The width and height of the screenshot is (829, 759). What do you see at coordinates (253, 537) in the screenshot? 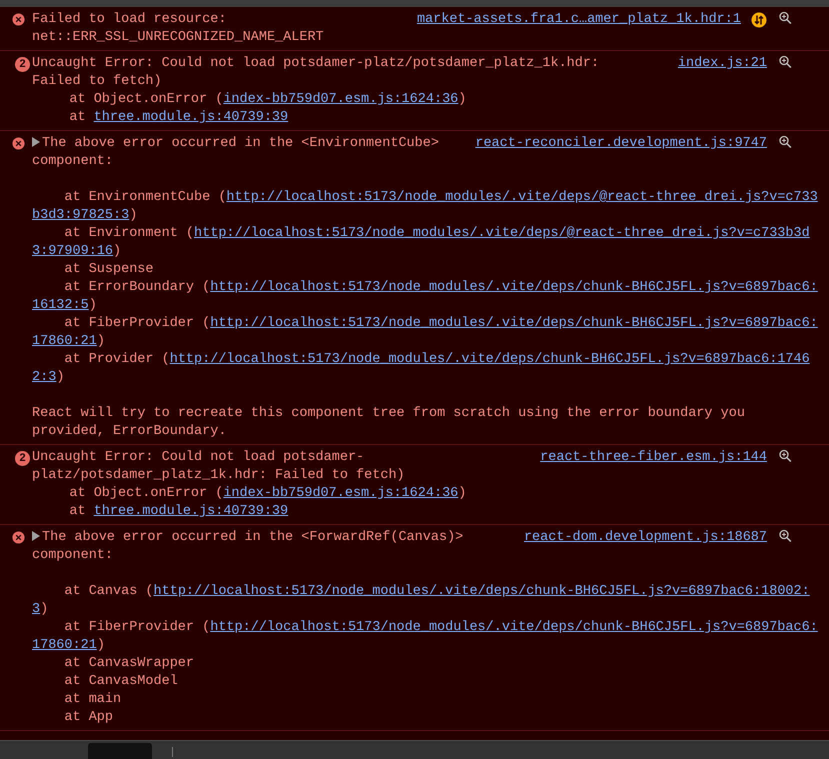
I see `error-message-text: The above error occurred in the <ForwardRef(Canvas)>` at bounding box center [253, 537].